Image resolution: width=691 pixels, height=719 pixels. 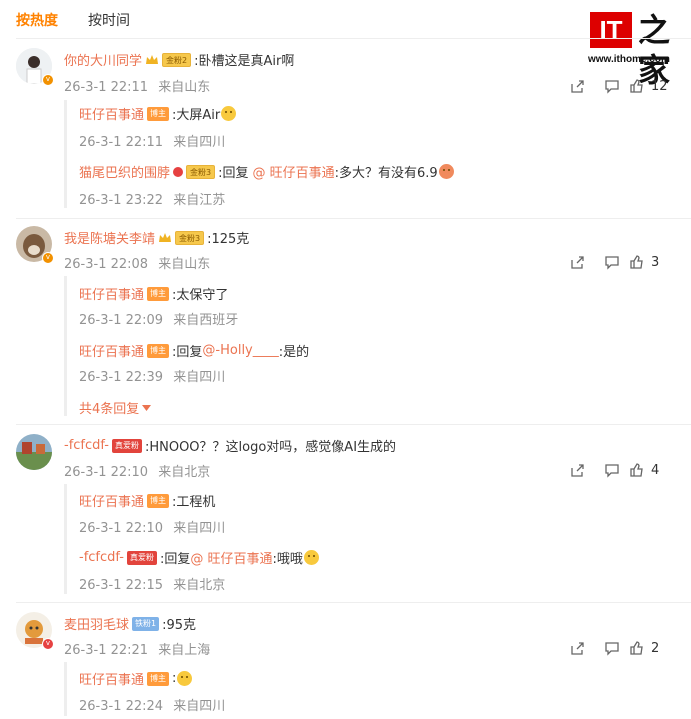 I want to click on avatar, so click(x=34, y=452).